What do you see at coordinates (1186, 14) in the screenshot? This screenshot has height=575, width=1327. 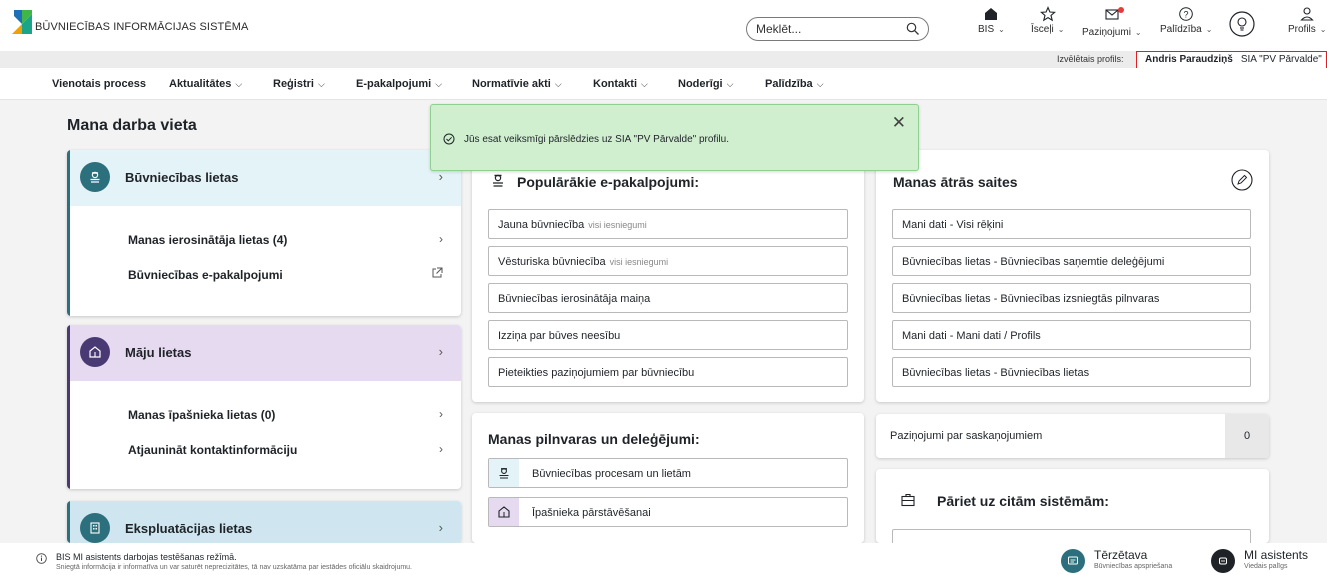 I see `help-icon: ?` at bounding box center [1186, 14].